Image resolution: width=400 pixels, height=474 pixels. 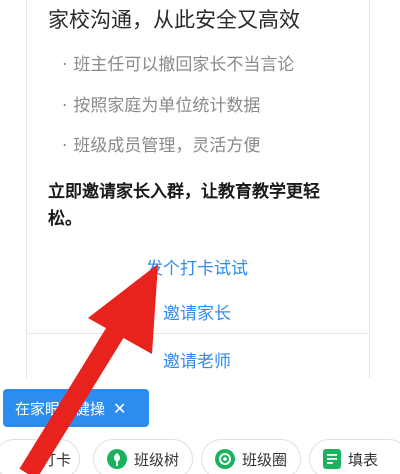 What do you see at coordinates (225, 459) in the screenshot?
I see `circle-icon` at bounding box center [225, 459].